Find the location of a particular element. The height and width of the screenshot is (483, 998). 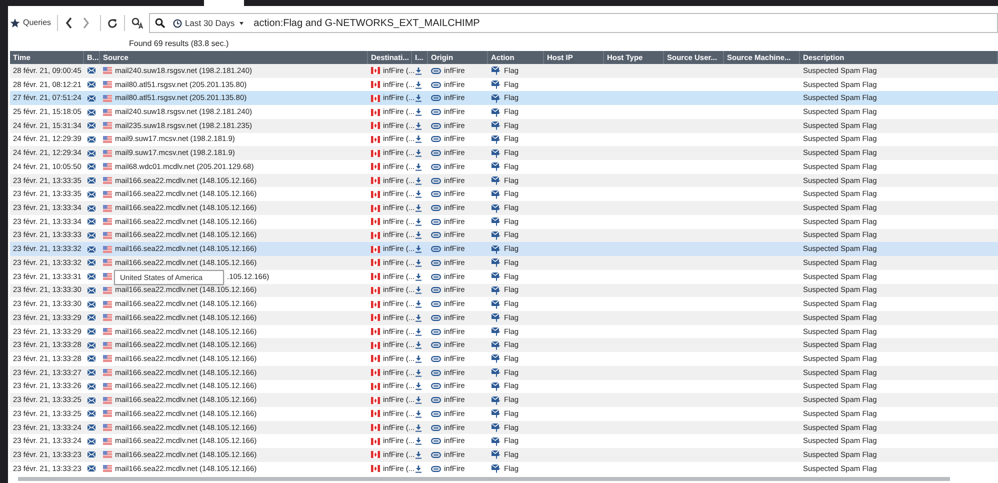

clock-icon is located at coordinates (177, 23).